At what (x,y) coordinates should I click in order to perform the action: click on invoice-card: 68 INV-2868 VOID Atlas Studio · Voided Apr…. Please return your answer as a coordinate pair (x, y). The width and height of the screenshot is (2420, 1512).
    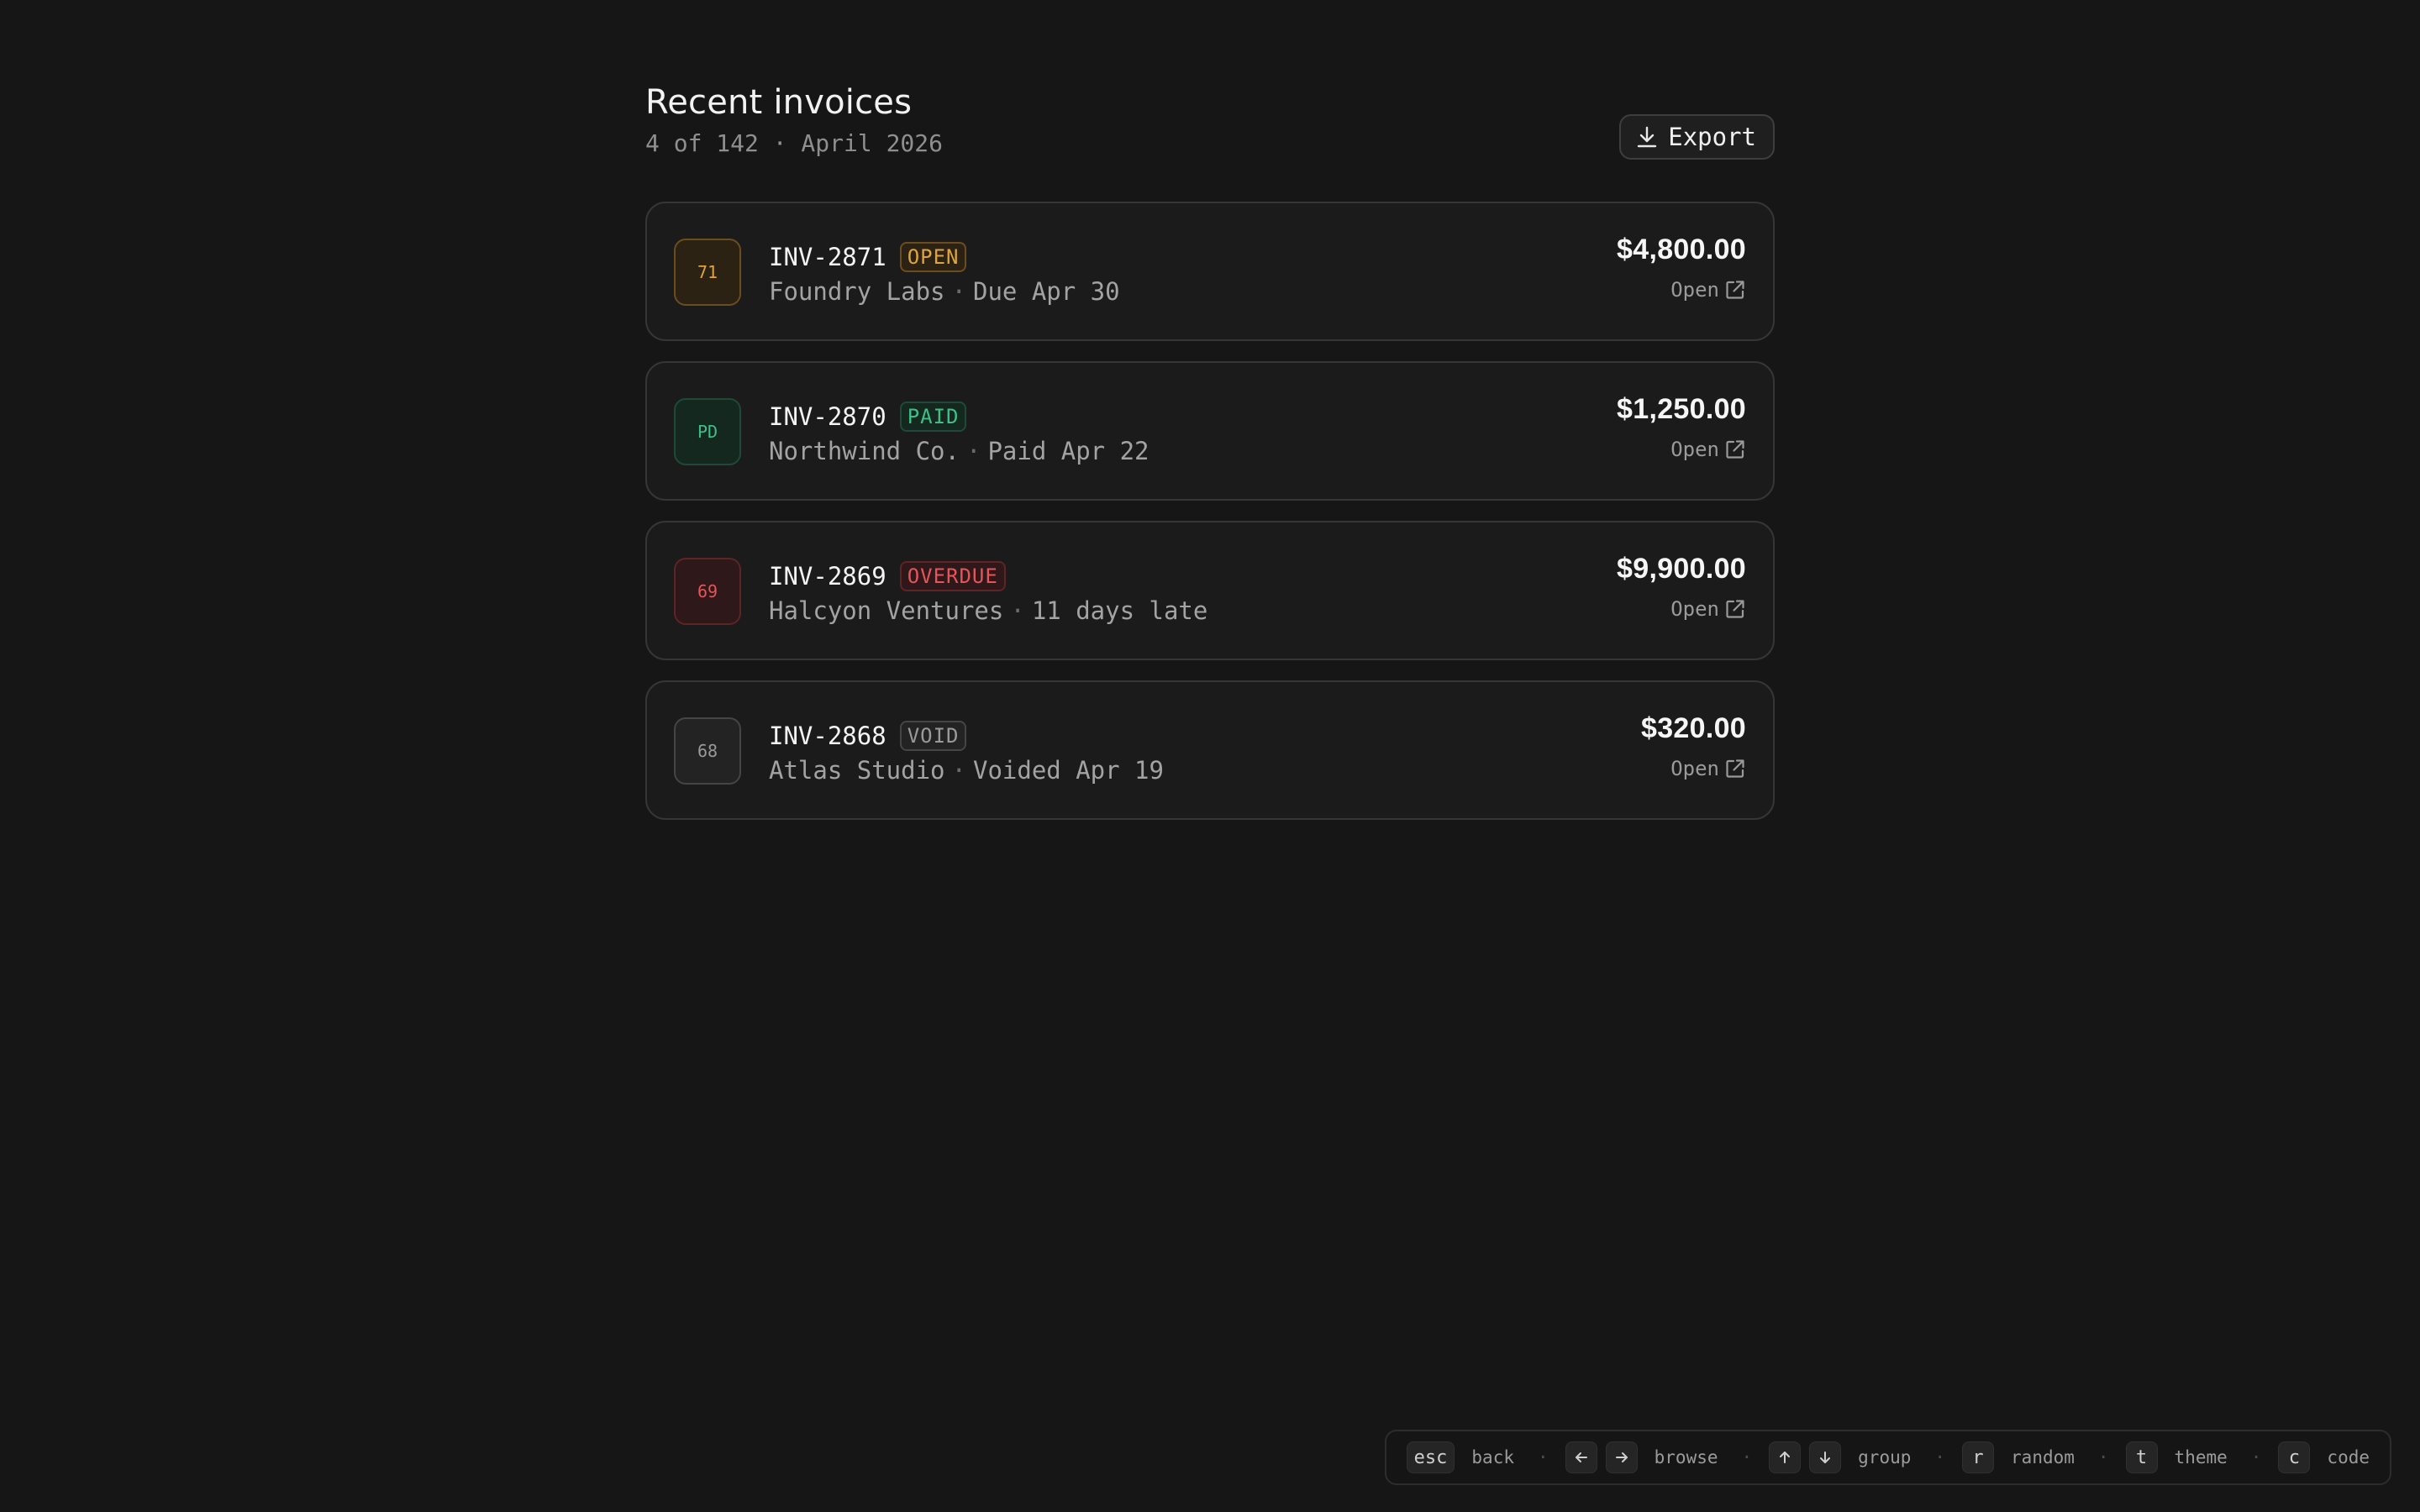
    Looking at the image, I should click on (1210, 750).